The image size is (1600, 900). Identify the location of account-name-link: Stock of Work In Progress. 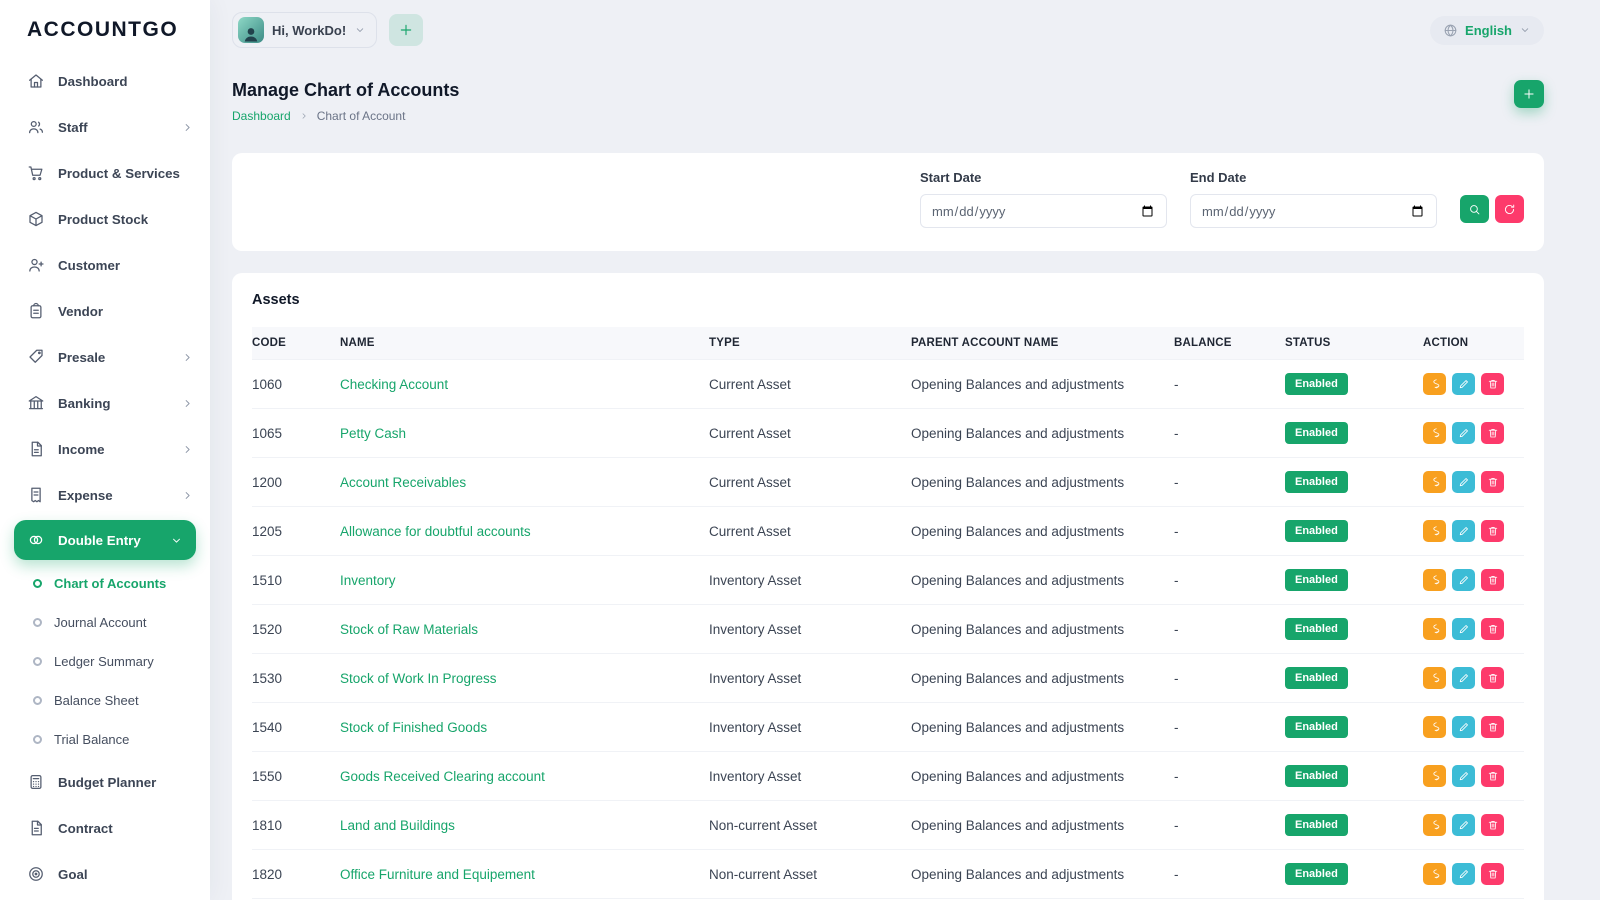
(418, 678).